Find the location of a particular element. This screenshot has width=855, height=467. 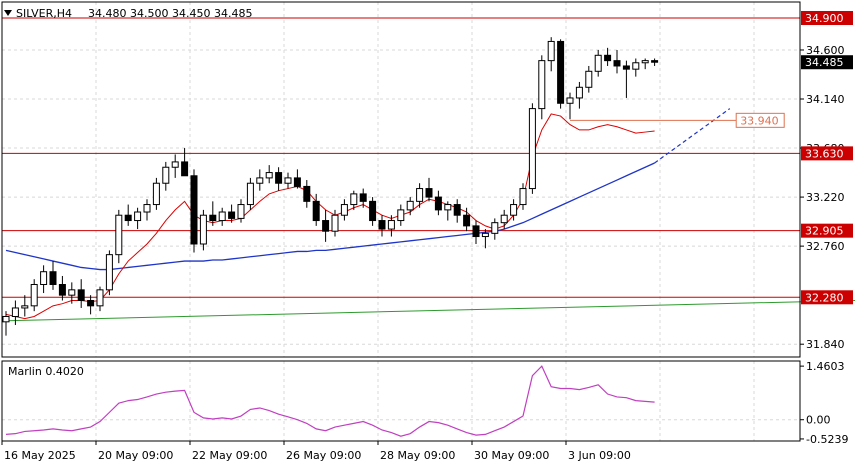

x-tick-label: 26 May 09:00 is located at coordinates (323, 455).